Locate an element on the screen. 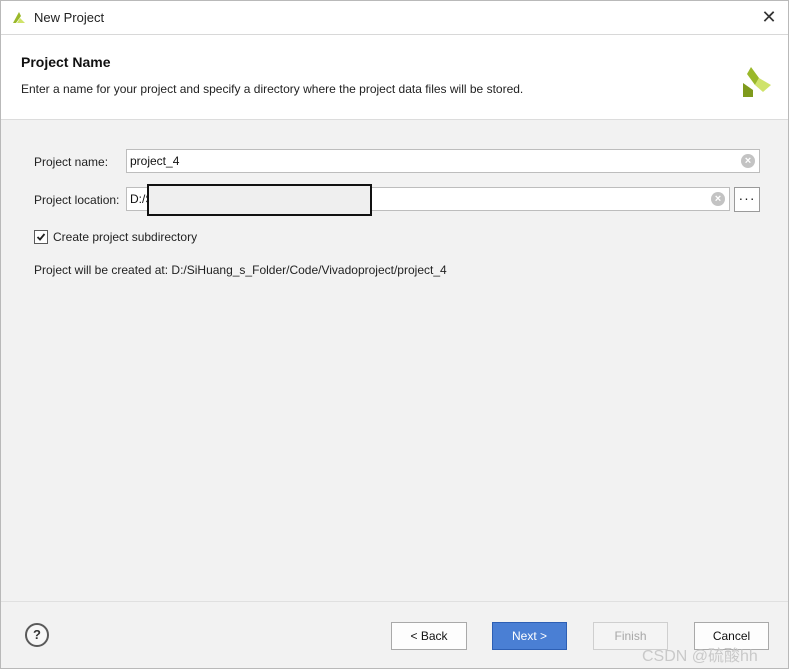  project-location-label: Project location: is located at coordinates (77, 200).